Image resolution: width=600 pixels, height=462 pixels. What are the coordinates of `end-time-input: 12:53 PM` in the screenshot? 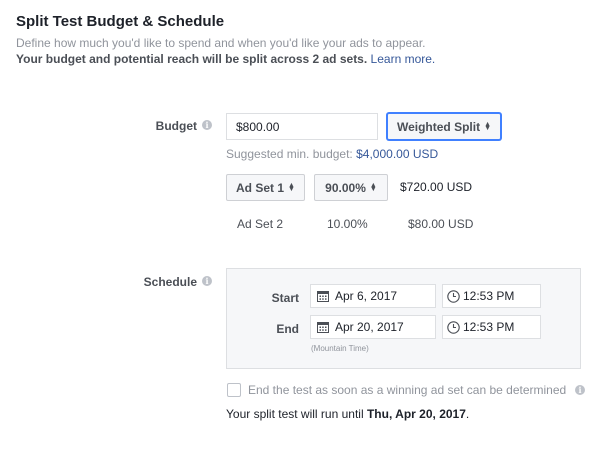 It's located at (491, 327).